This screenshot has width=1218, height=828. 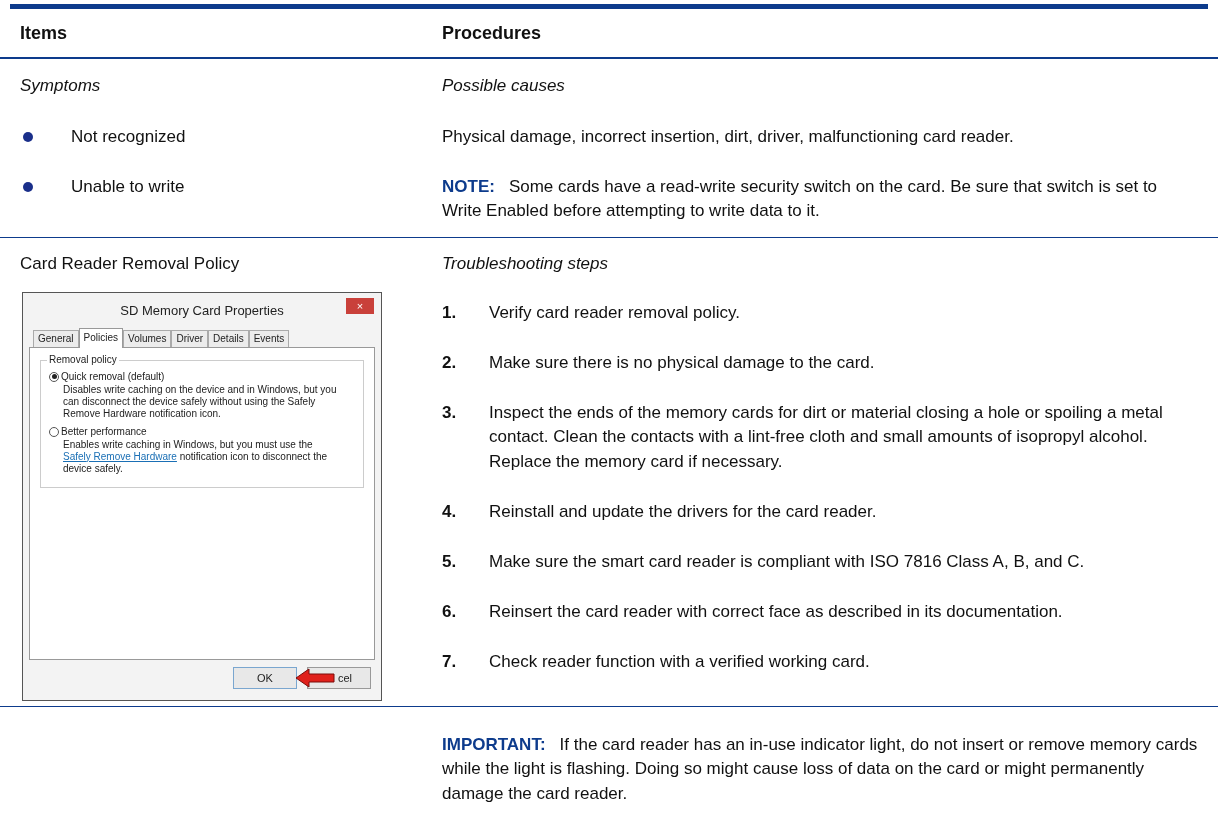 I want to click on option-description: Enables write caching in Windows, but you must use the Safely Remove Hardware notification icon to disconnect the device safely., so click(x=196, y=456).